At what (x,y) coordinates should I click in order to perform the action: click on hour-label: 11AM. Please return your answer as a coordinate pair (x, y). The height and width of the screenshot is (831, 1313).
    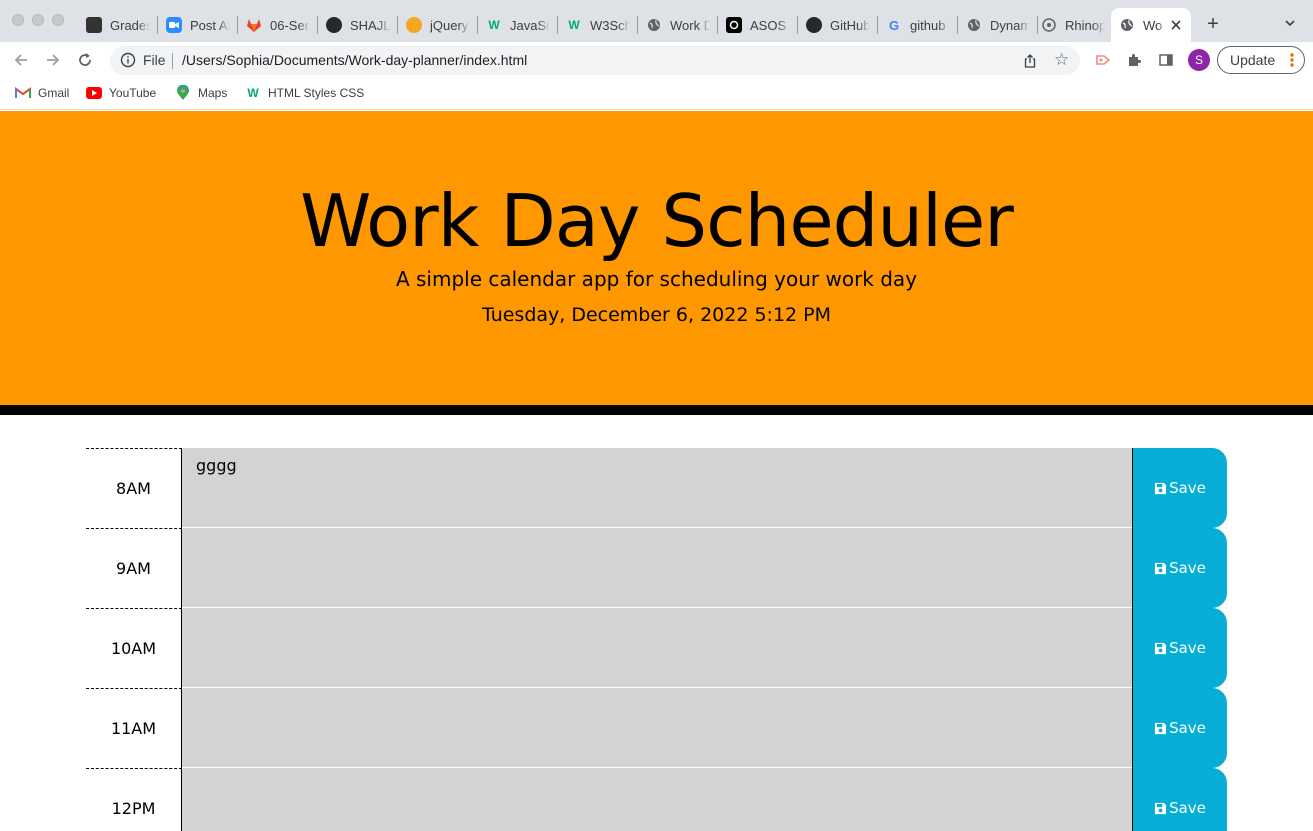
    Looking at the image, I should click on (134, 728).